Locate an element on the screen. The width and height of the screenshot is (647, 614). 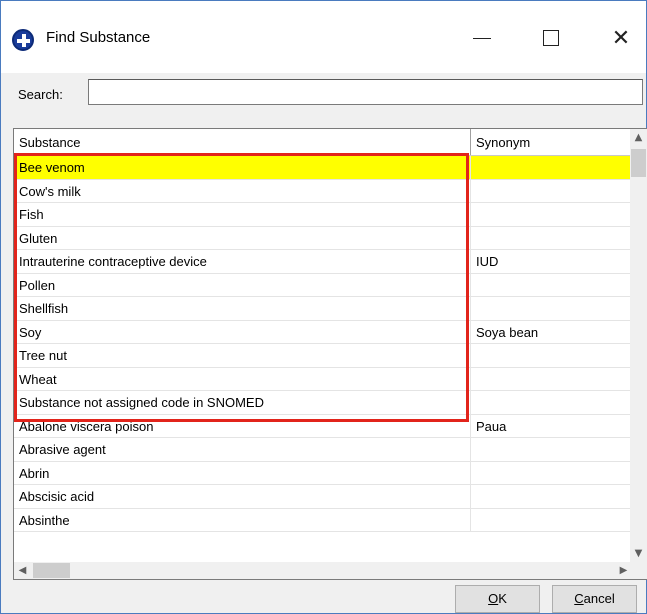
close-icon: ✕ is located at coordinates (621, 38).